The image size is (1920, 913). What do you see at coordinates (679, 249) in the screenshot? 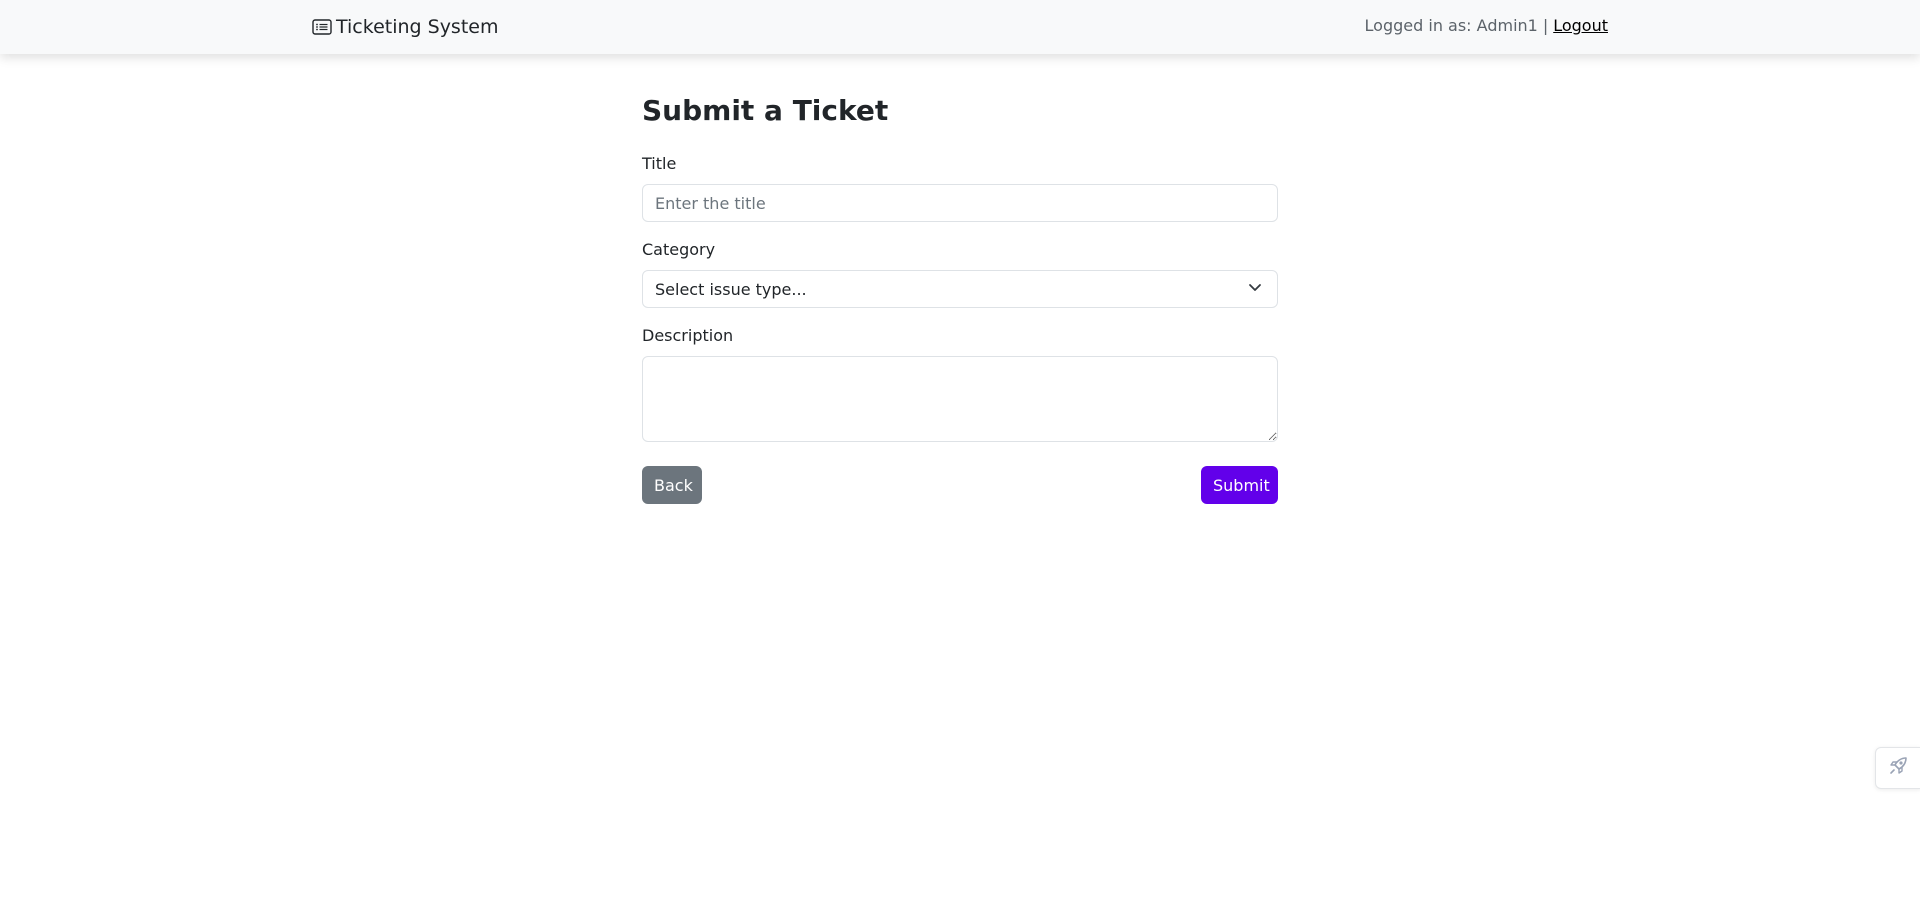
I see `category-label: Category` at bounding box center [679, 249].